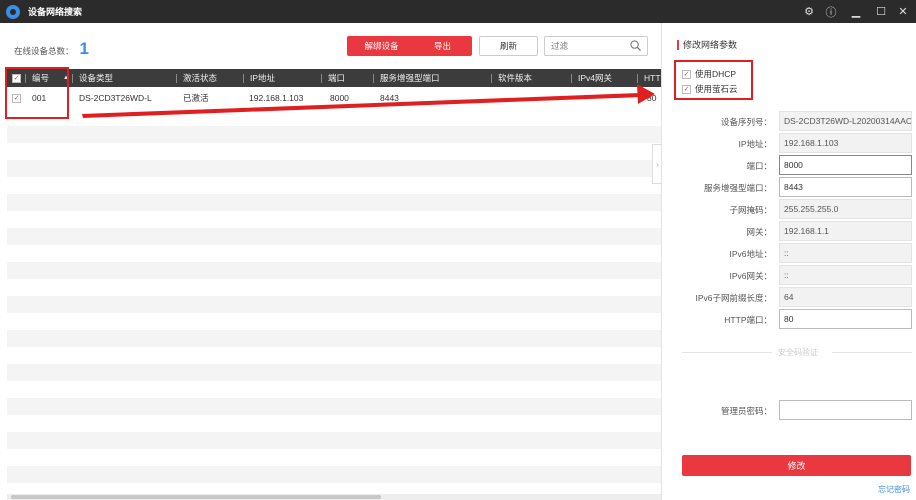  Describe the element at coordinates (508, 46) in the screenshot. I see `refresh-button: 刷新` at that location.